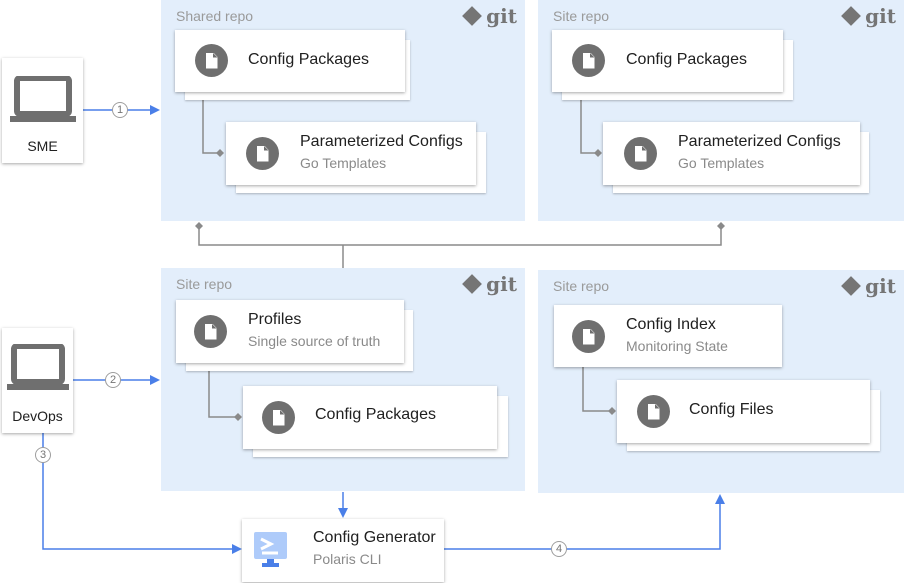 This screenshot has width=904, height=583. What do you see at coordinates (731, 409) in the screenshot?
I see `card-title: Config Files` at bounding box center [731, 409].